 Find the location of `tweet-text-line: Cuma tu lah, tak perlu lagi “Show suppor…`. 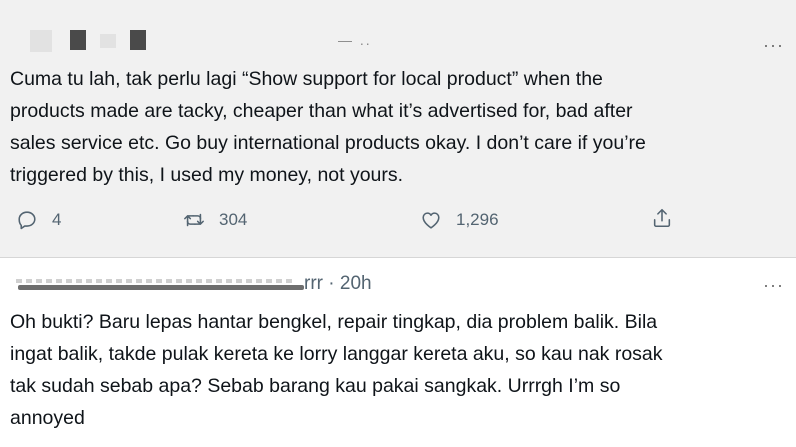

tweet-text-line: Cuma tu lah, tak perlu lagi “Show suppor… is located at coordinates (306, 79).